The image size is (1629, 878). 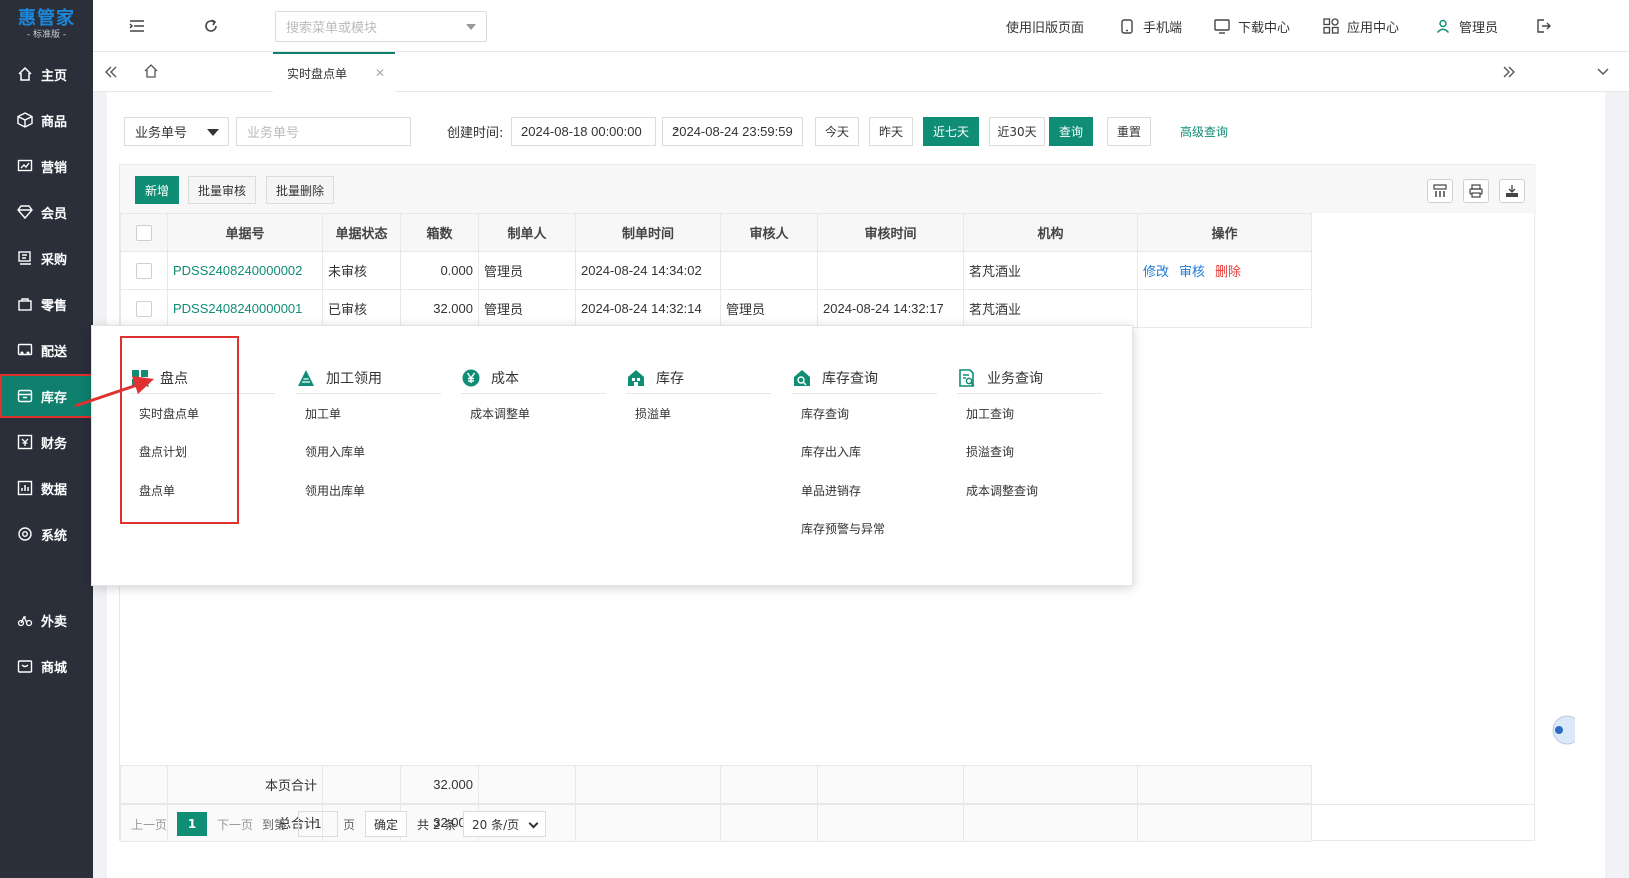 What do you see at coordinates (825, 413) in the screenshot?
I see `menu-item-stock-query: 库存查询` at bounding box center [825, 413].